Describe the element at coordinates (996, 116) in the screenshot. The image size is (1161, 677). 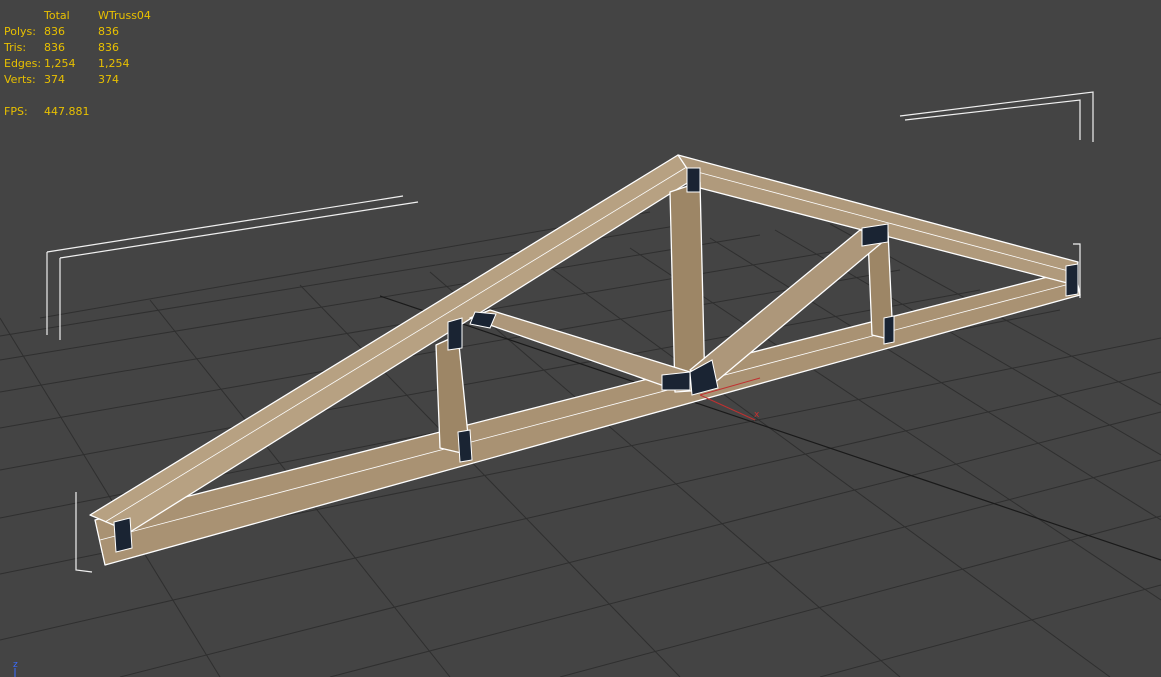
I see `selection-bracket-right` at that location.